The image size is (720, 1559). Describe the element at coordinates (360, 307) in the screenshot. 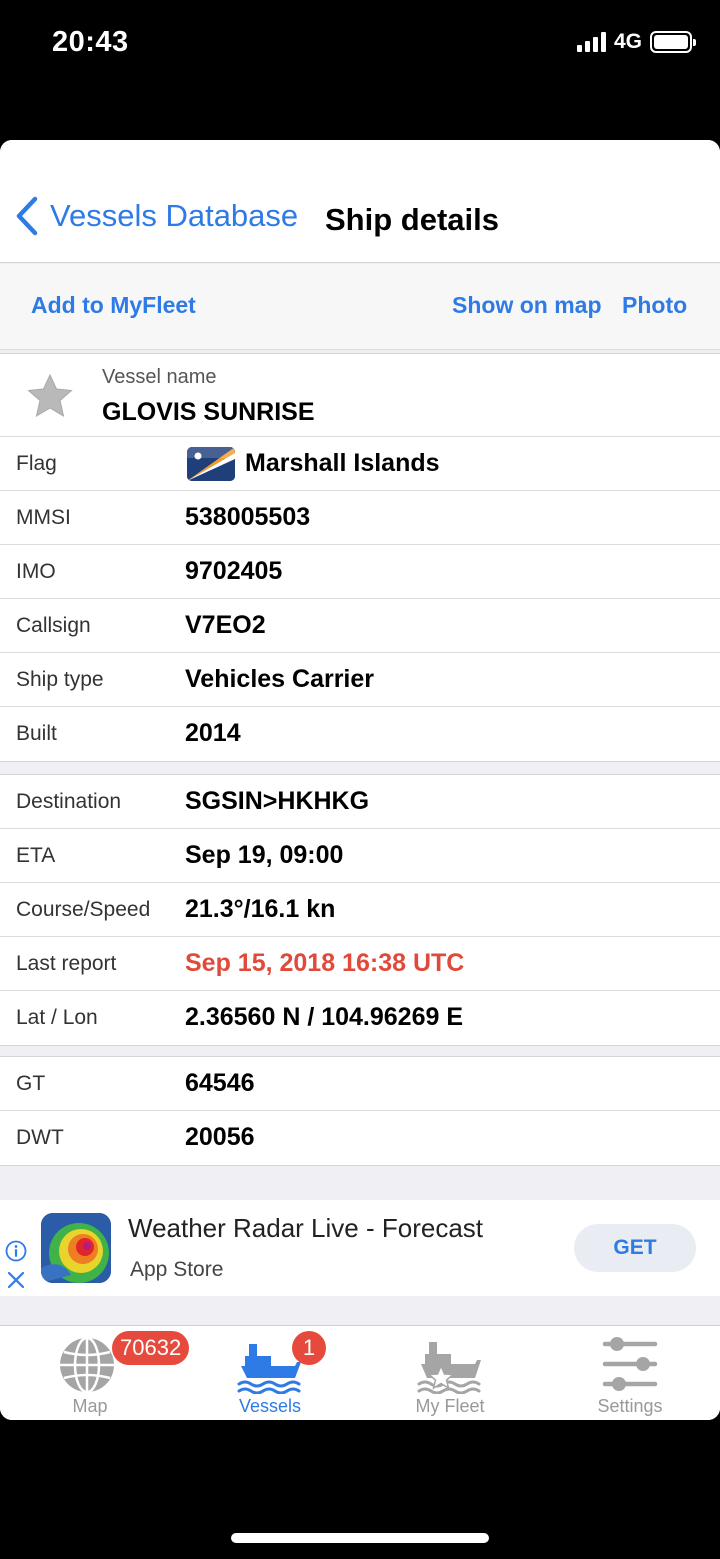

I see `action-bar: Add to MyFleet Show on map Photo` at that location.